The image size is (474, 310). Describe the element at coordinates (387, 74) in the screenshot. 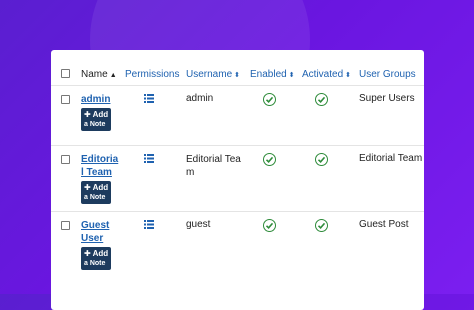

I see `column-user-groups-header: User Groups` at that location.